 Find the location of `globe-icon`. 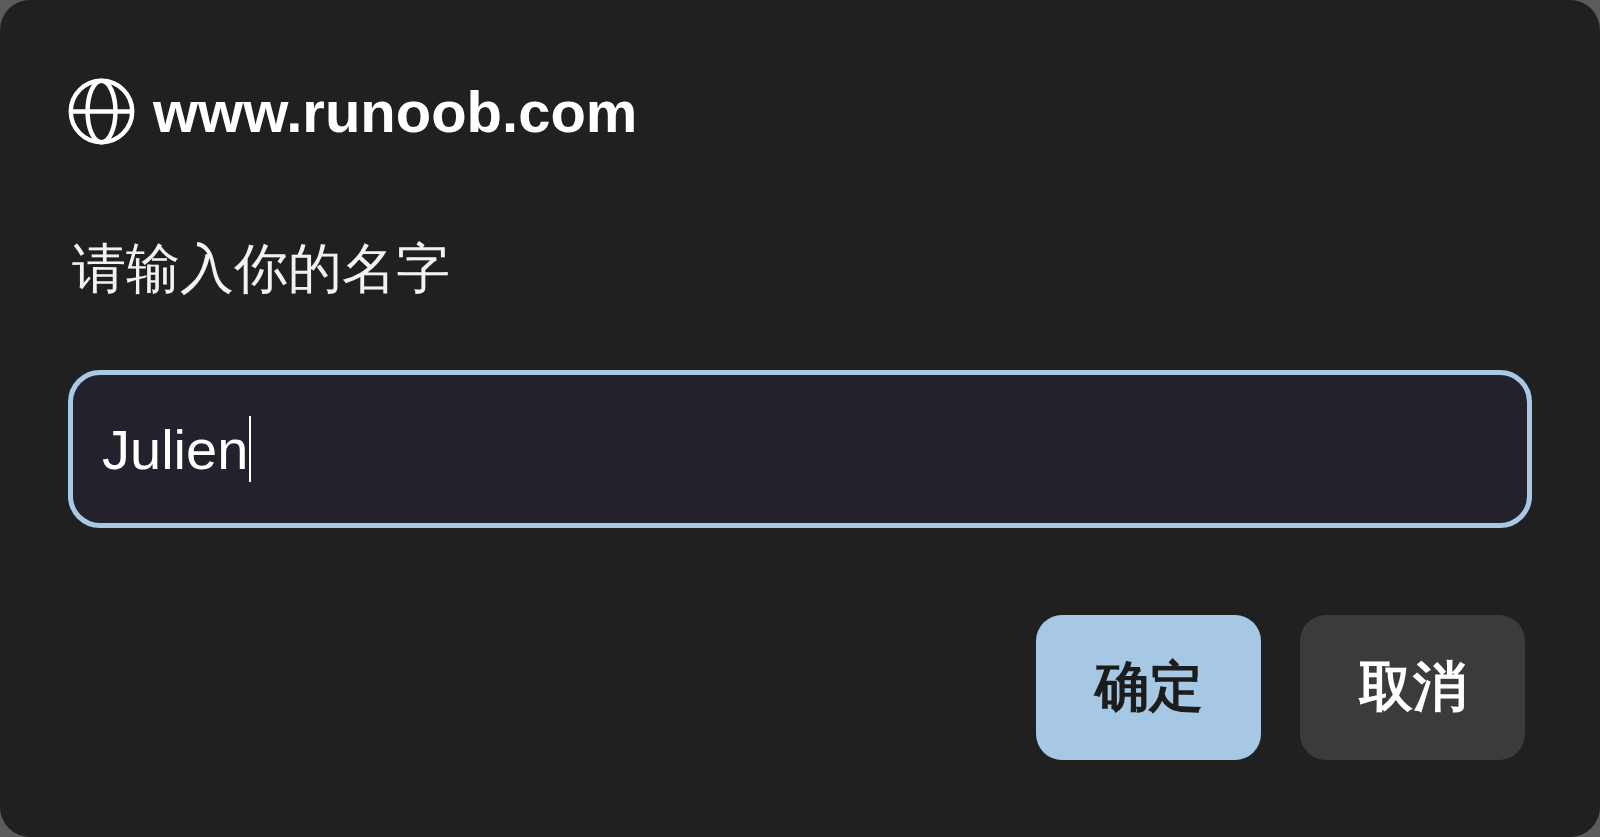

globe-icon is located at coordinates (101, 111).